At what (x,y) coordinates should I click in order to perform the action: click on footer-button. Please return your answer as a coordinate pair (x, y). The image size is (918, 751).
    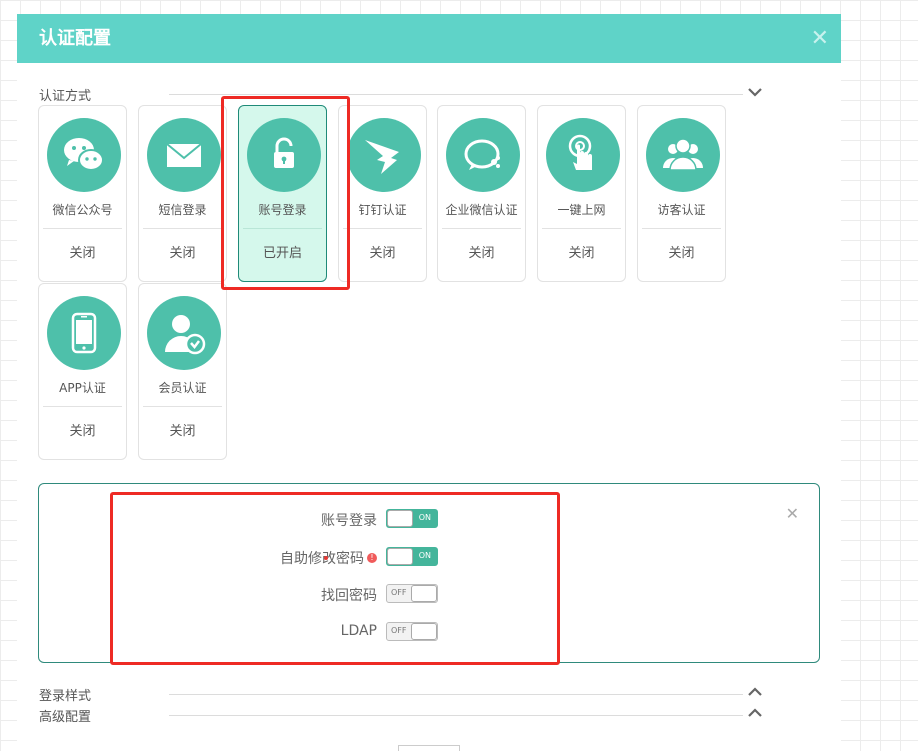
    Looking at the image, I should click on (429, 748).